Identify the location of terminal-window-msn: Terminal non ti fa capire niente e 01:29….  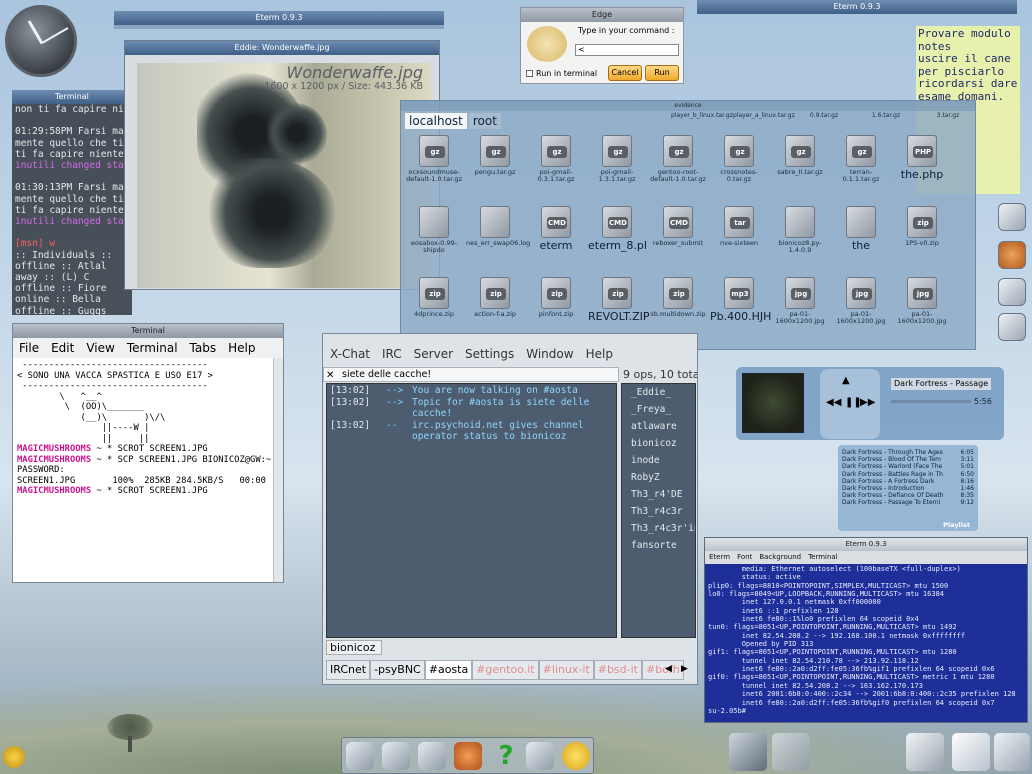
(72, 202).